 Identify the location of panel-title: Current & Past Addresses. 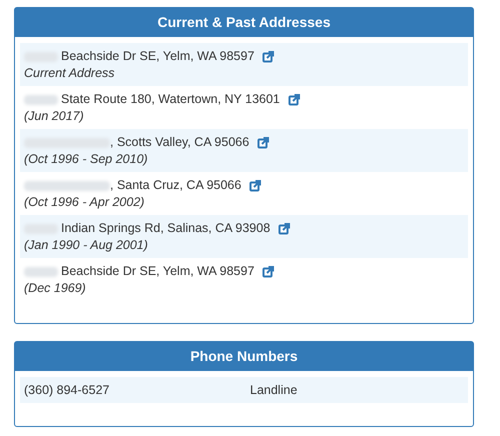
(244, 22).